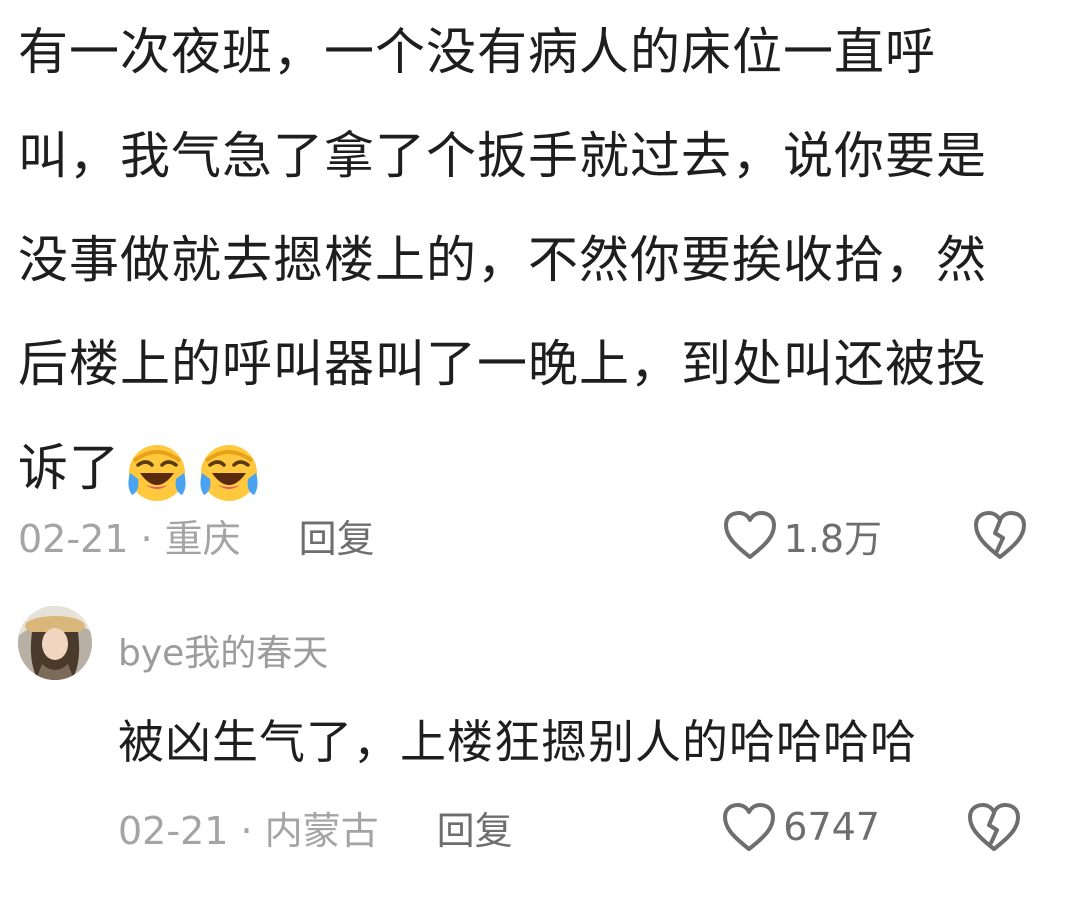 The width and height of the screenshot is (1090, 899). Describe the element at coordinates (538, 535) in the screenshot. I see `main-comment-meta: 02-21 · 重庆 回复 1.8万` at that location.